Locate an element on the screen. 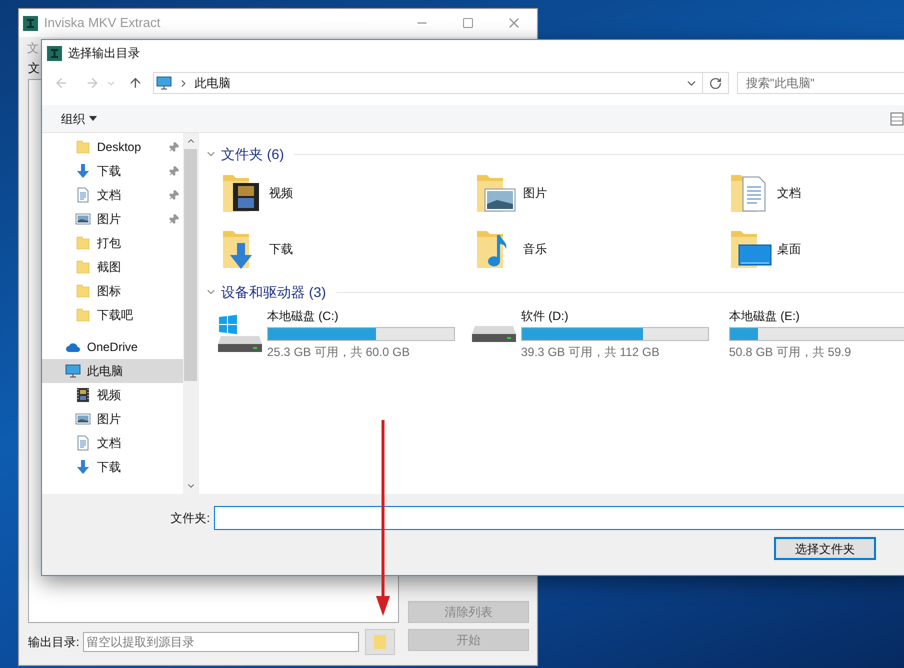 The height and width of the screenshot is (668, 904). forward-arrow-icon is located at coordinates (92, 83).